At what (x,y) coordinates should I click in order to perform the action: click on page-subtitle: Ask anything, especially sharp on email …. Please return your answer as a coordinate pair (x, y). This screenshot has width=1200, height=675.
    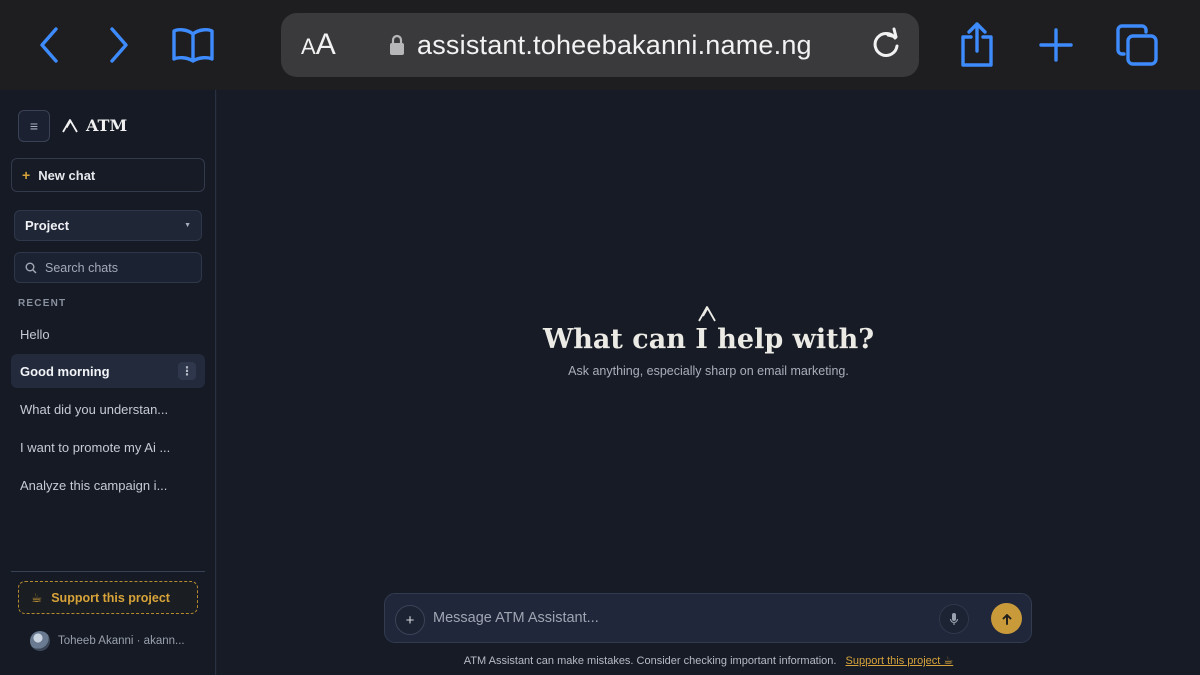
    Looking at the image, I should click on (708, 371).